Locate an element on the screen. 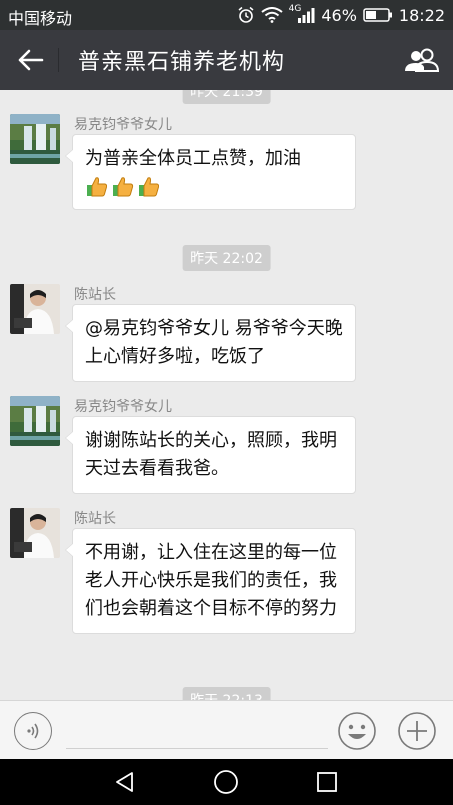  list-item: 陈站长 @易克钧爷爷女儿 易爷爷今天晚上心情好多啦，吃饭了 is located at coordinates (225, 334).